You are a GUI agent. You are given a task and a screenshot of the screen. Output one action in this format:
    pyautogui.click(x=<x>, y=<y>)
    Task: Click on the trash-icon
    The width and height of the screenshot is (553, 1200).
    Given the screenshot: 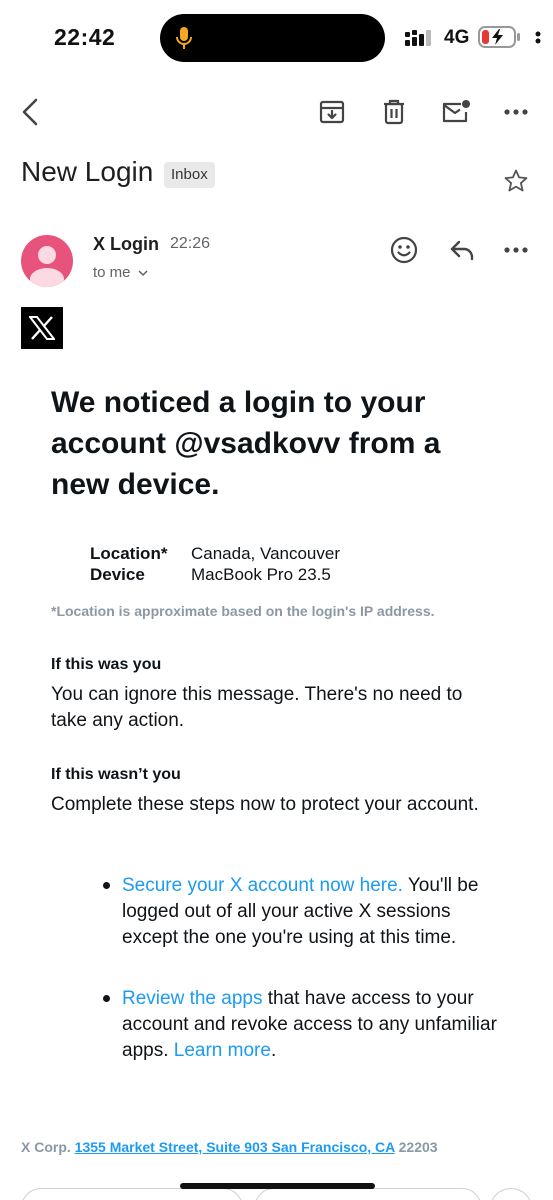 What is the action you would take?
    pyautogui.click(x=394, y=112)
    